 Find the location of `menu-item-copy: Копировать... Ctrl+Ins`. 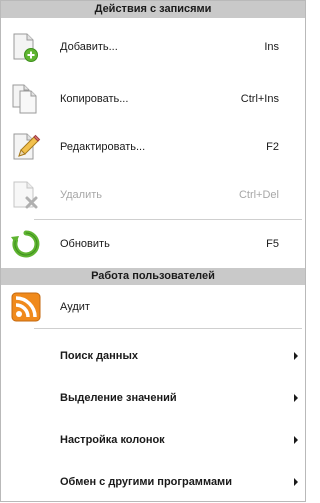

menu-item-copy: Копировать... Ctrl+Ins is located at coordinates (153, 99).